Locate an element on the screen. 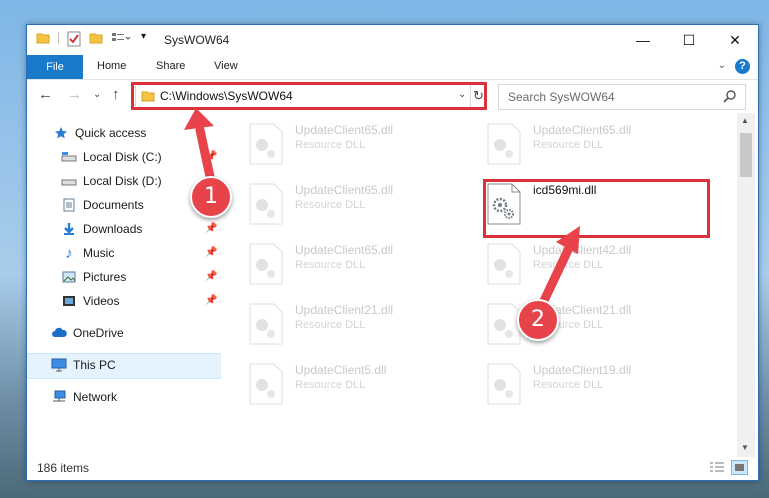 This screenshot has height=498, width=769. step-2-badge: 2 is located at coordinates (538, 320).